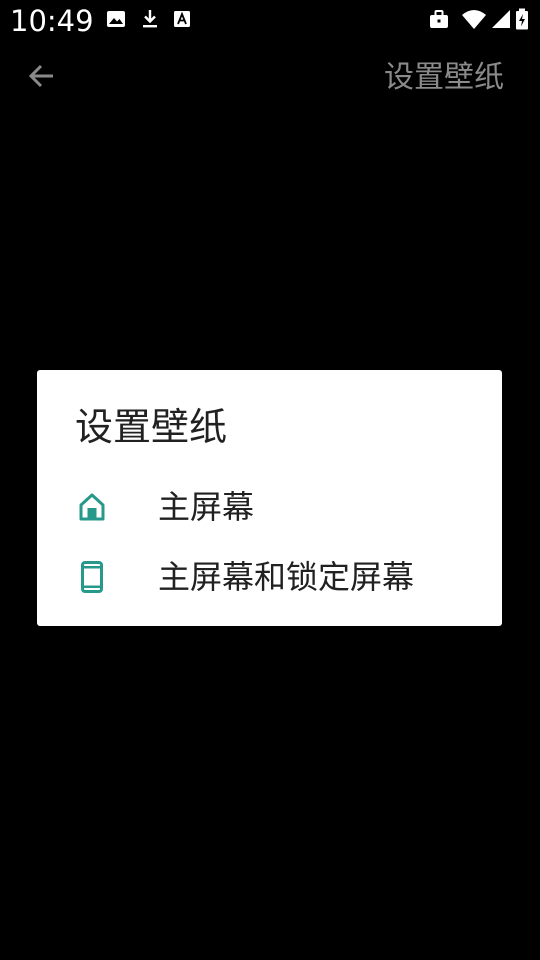 The width and height of the screenshot is (540, 960). Describe the element at coordinates (150, 19) in the screenshot. I see `download-icon` at that location.